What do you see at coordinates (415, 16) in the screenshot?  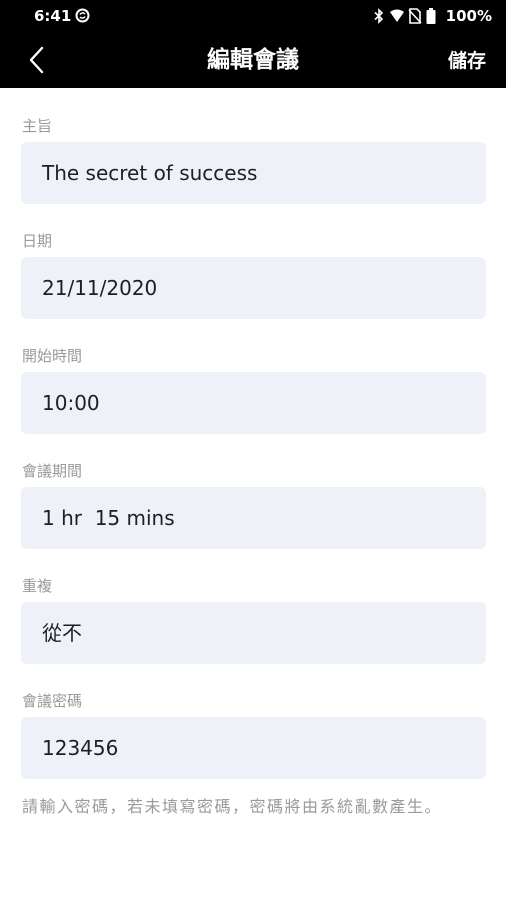 I see `no-sim-icon` at bounding box center [415, 16].